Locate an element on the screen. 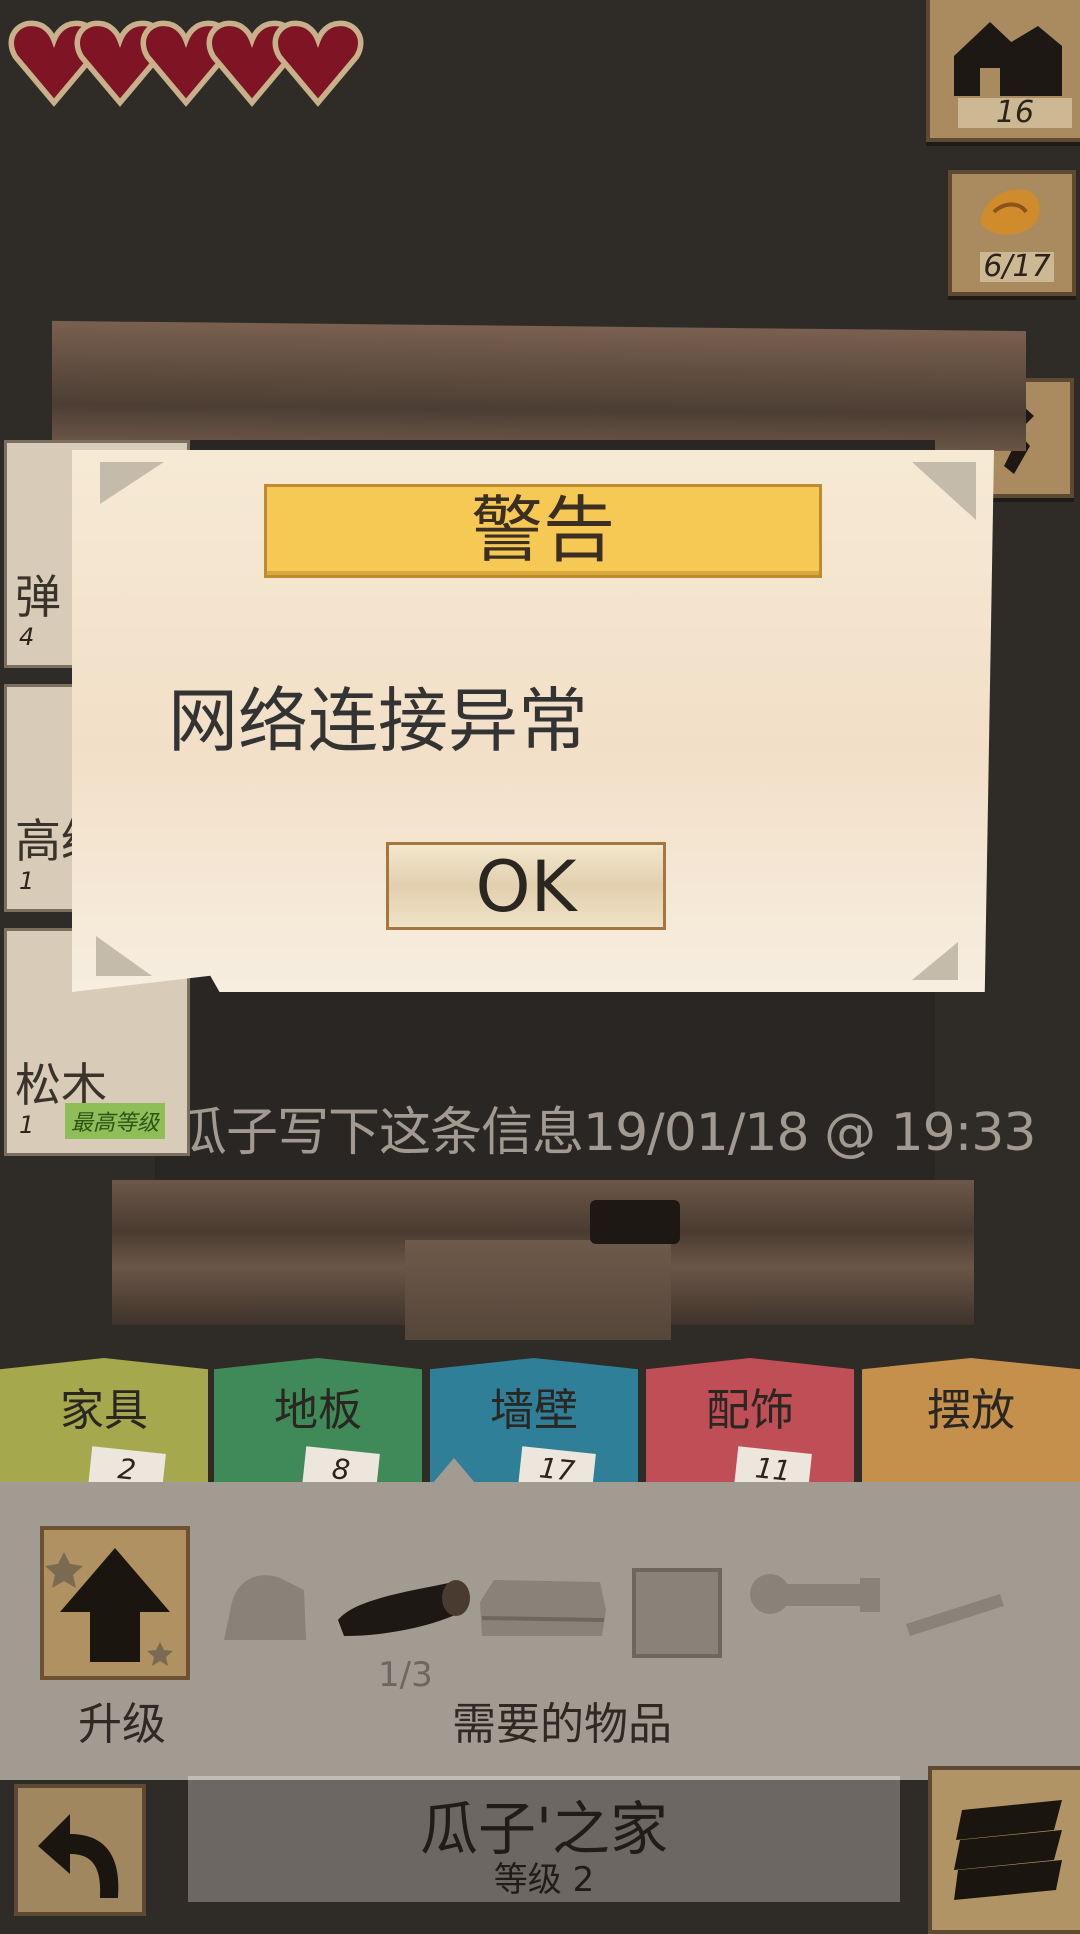 The image size is (1080, 1934). tab-label: 摆放 is located at coordinates (971, 1410).